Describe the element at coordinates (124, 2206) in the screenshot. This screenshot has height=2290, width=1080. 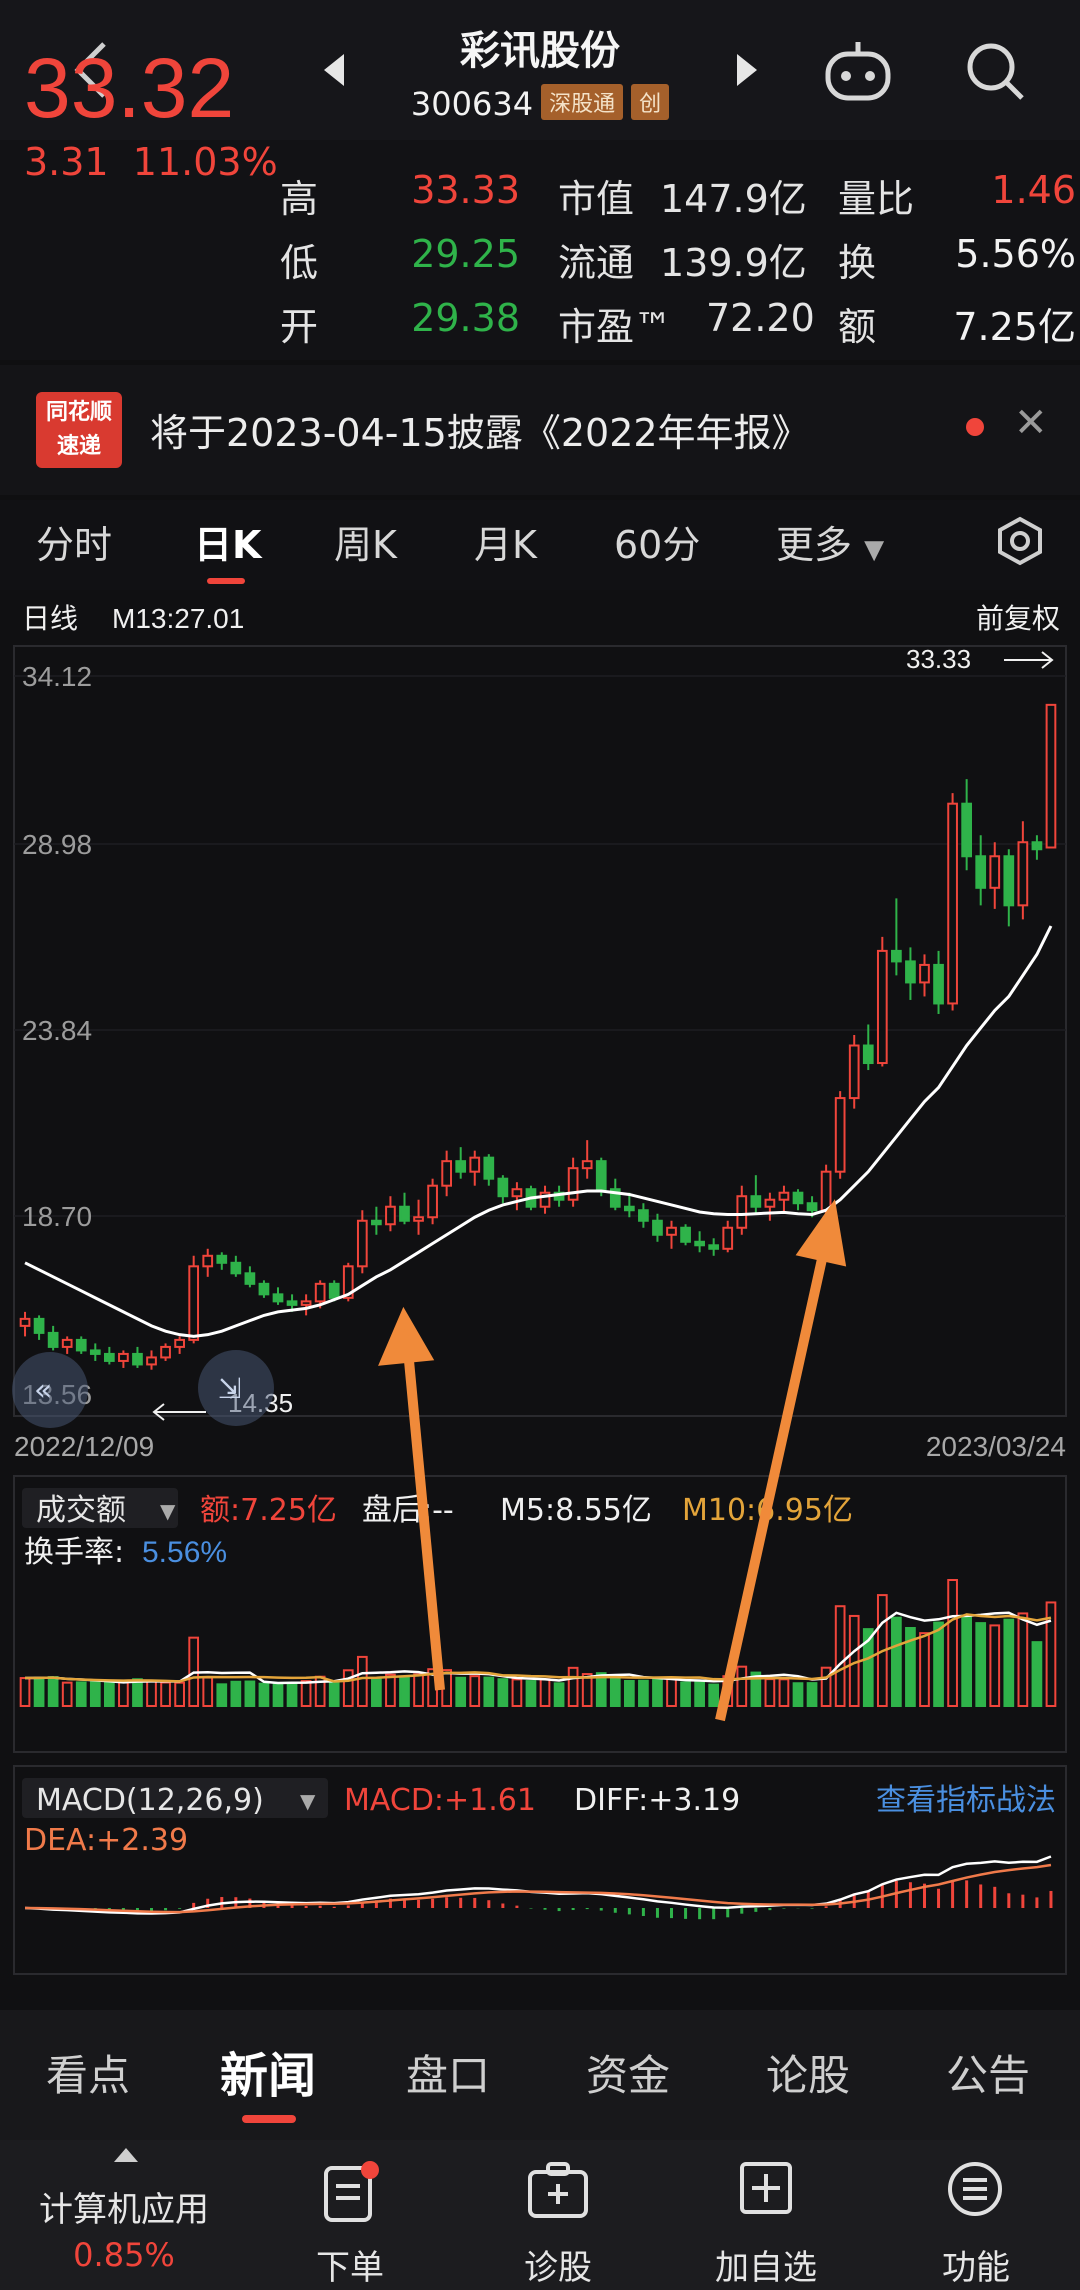
I see `sector-name: 计算机应用` at that location.